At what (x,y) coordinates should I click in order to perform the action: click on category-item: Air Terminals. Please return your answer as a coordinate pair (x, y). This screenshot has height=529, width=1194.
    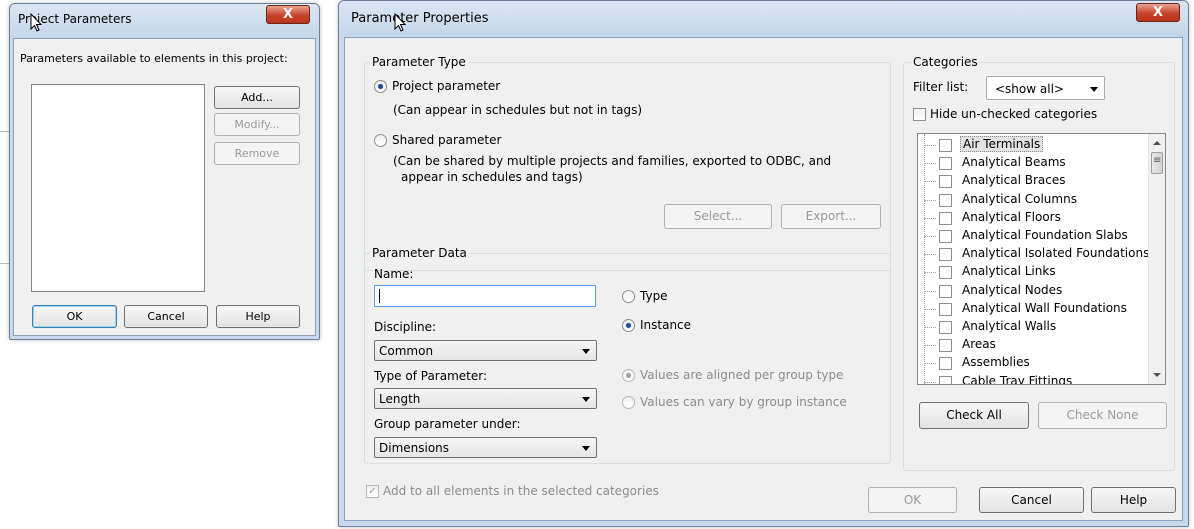
    Looking at the image, I should click on (1044, 145).